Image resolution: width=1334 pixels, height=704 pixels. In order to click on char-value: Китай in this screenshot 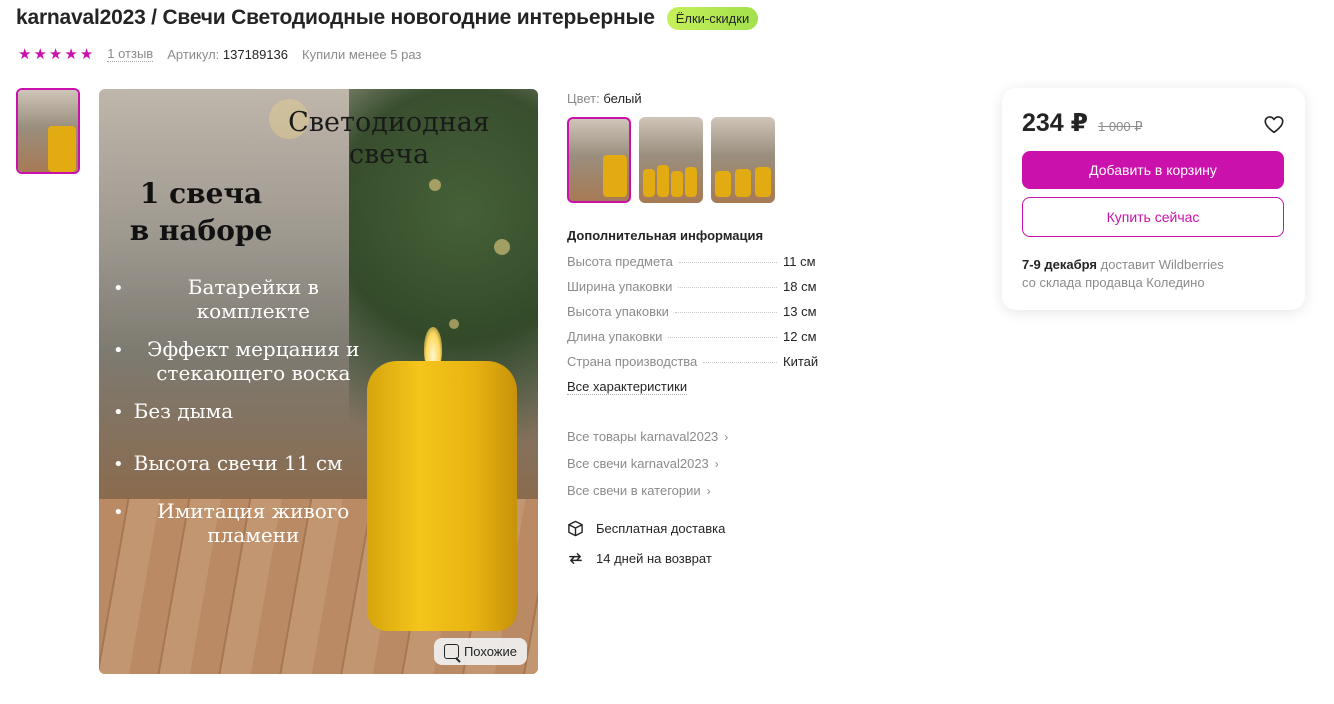, I will do `click(801, 361)`.